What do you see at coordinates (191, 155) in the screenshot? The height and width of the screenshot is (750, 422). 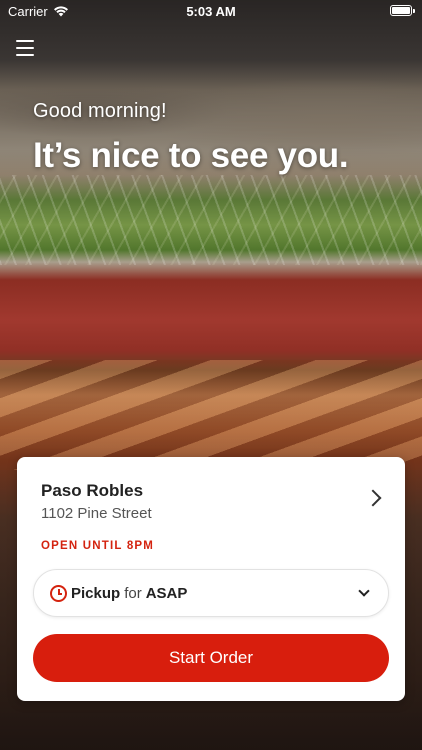 I see `headline-text: It’s nice to see you.` at bounding box center [191, 155].